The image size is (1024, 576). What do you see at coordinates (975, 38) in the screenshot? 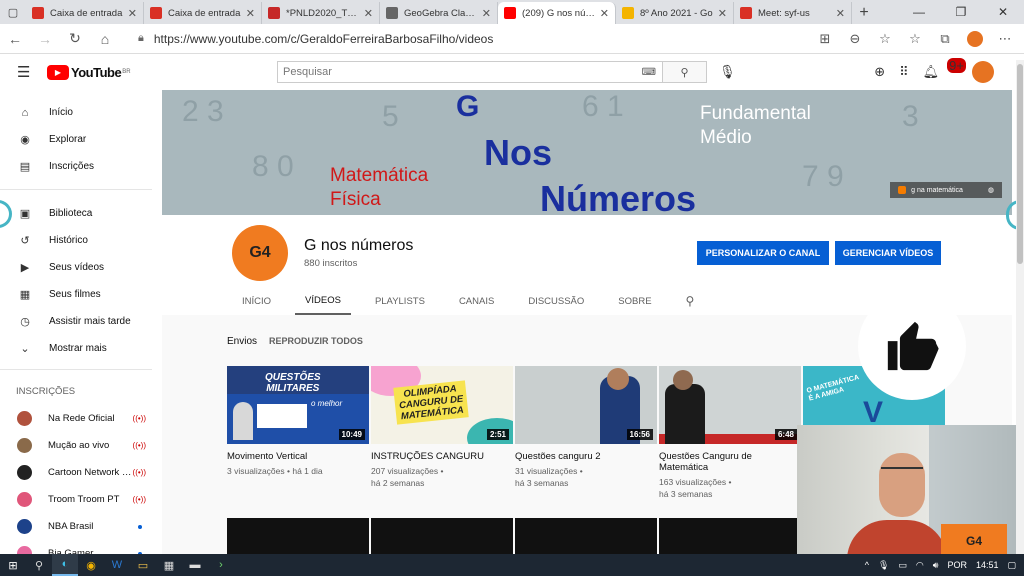
I see `profile-icon` at bounding box center [975, 38].